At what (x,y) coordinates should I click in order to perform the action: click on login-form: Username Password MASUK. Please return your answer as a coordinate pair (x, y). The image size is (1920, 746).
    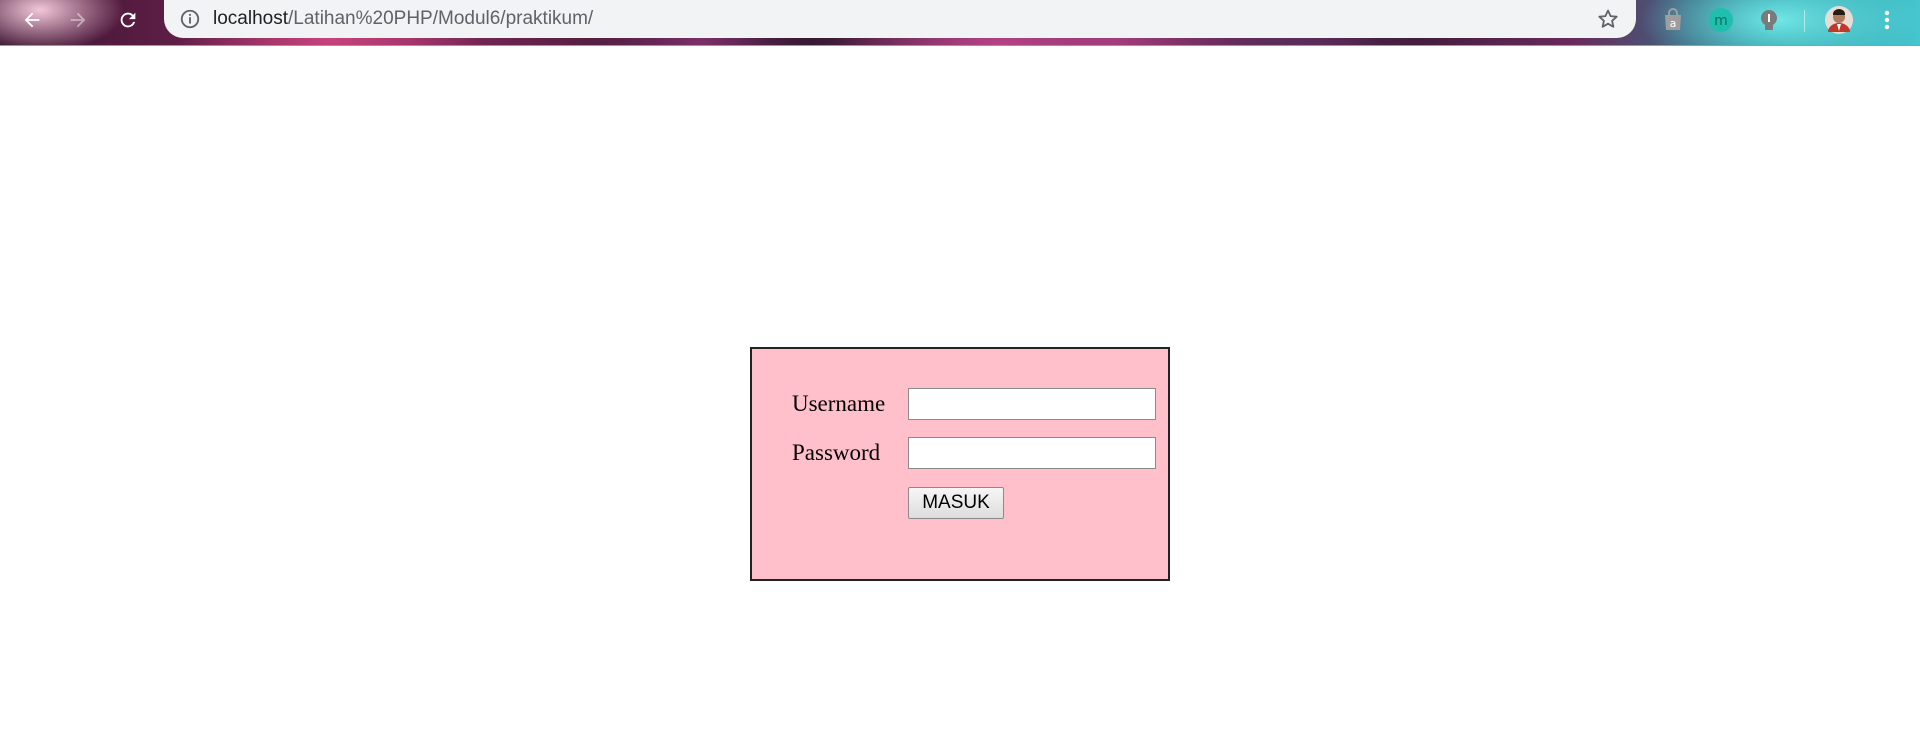
    Looking at the image, I should click on (960, 464).